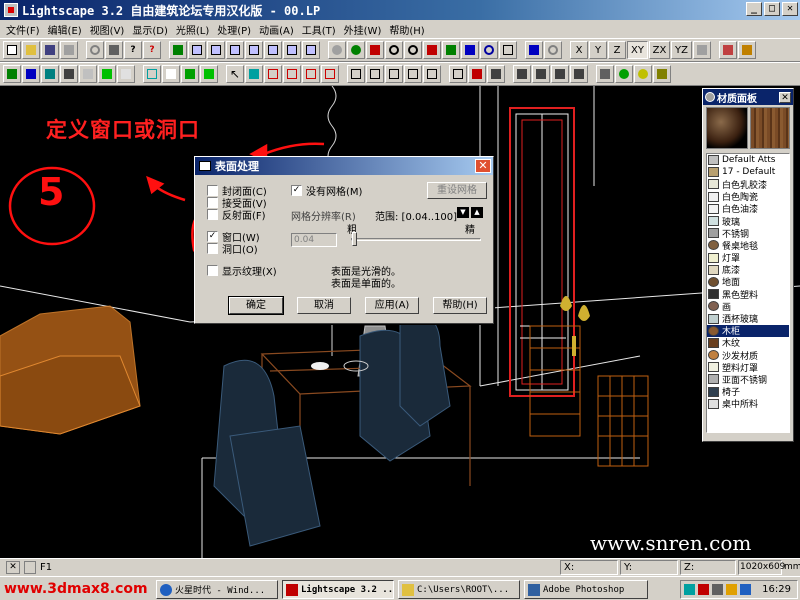  Describe the element at coordinates (114, 50) in the screenshot. I see `print-icon` at that location.